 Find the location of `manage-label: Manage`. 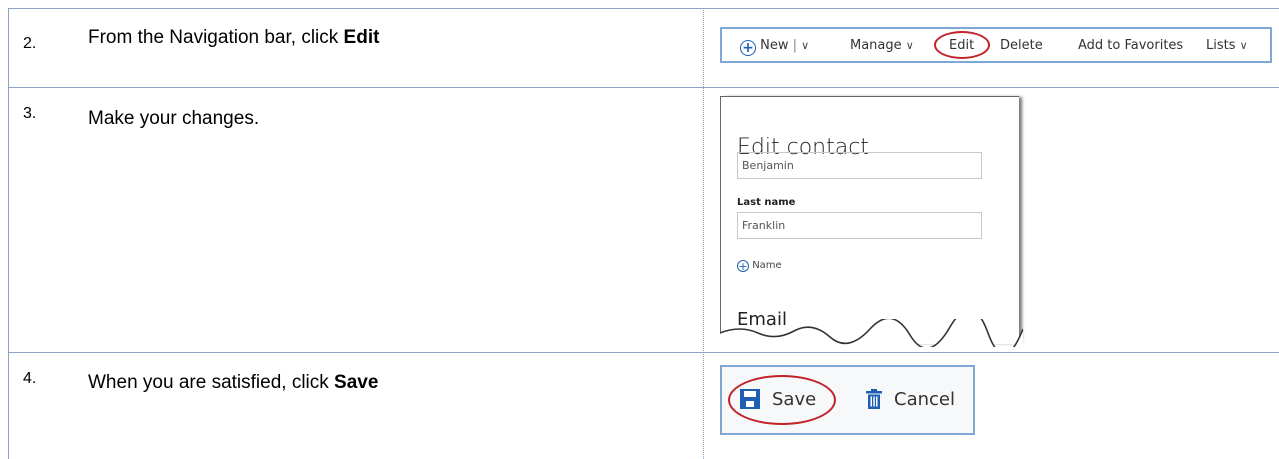

manage-label: Manage is located at coordinates (876, 45).